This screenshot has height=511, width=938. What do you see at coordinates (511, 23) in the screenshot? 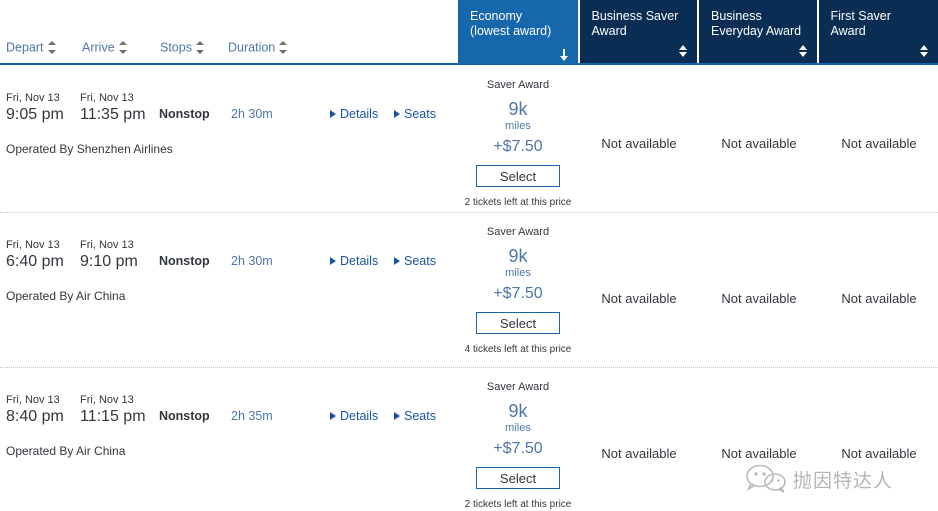
I see `tab-economy-label: Economy (lowest award)` at bounding box center [511, 23].